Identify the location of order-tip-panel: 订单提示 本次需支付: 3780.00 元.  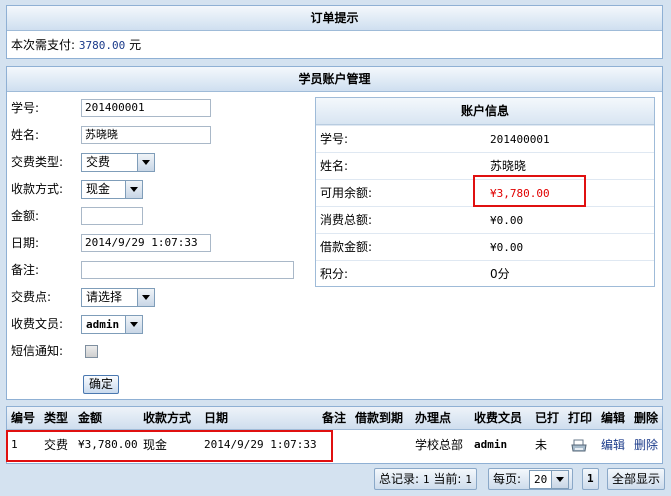
(334, 32).